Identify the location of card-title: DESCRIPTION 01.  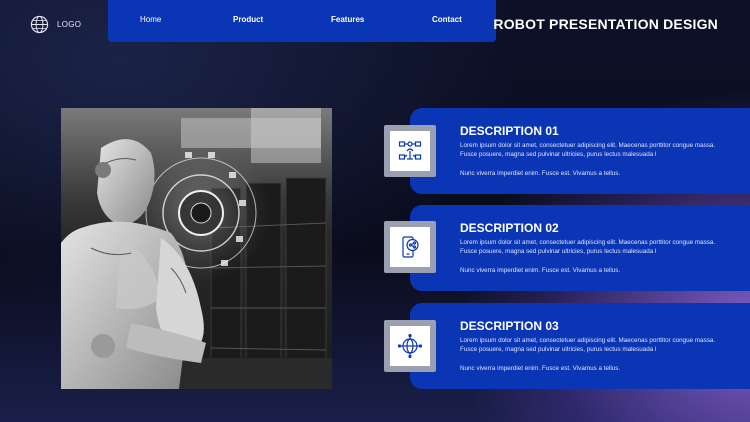
(509, 131).